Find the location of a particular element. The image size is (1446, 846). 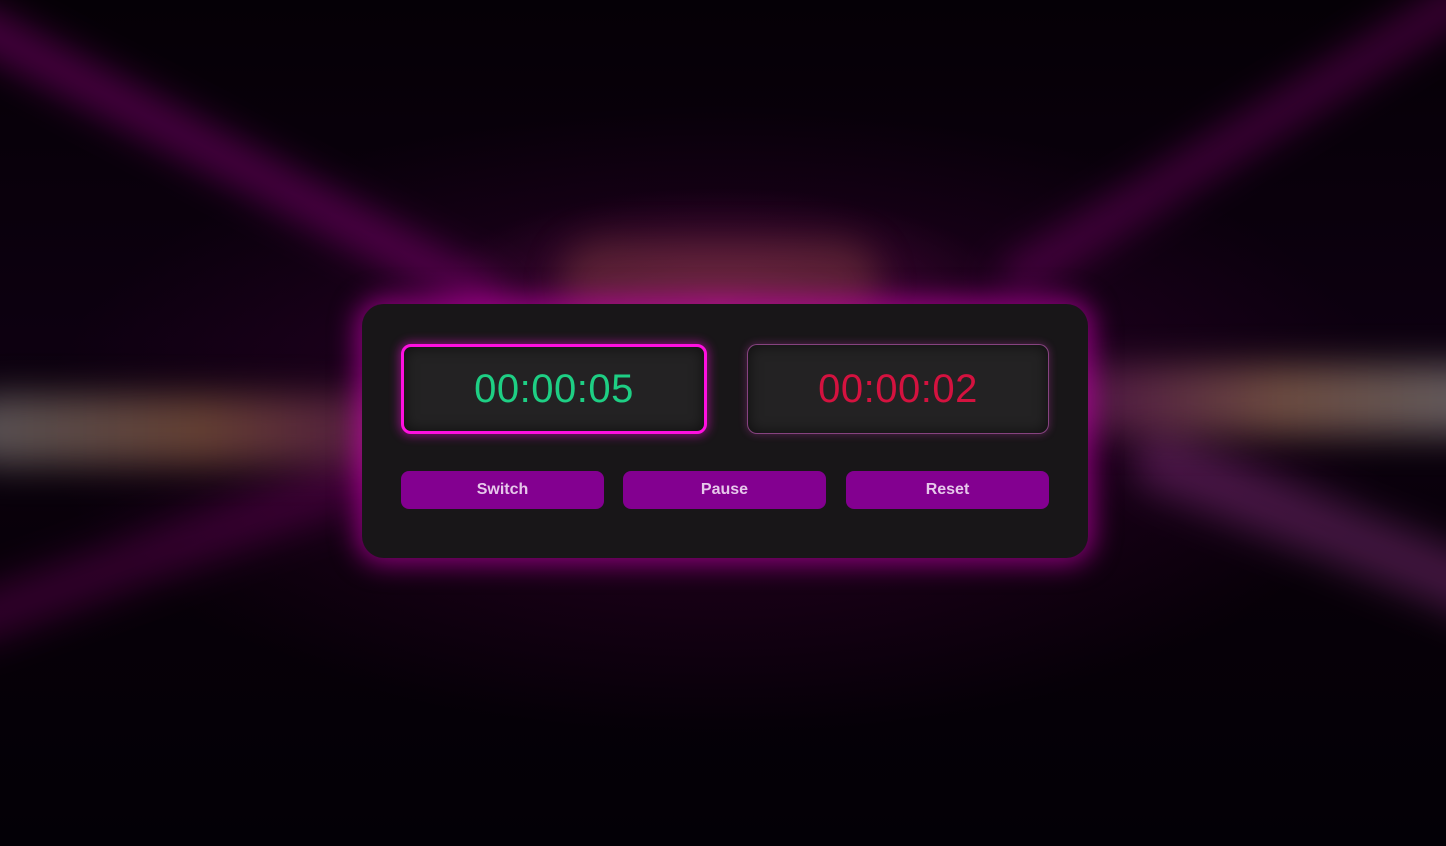

timer-player-one-value: 00:00:05 is located at coordinates (554, 388).